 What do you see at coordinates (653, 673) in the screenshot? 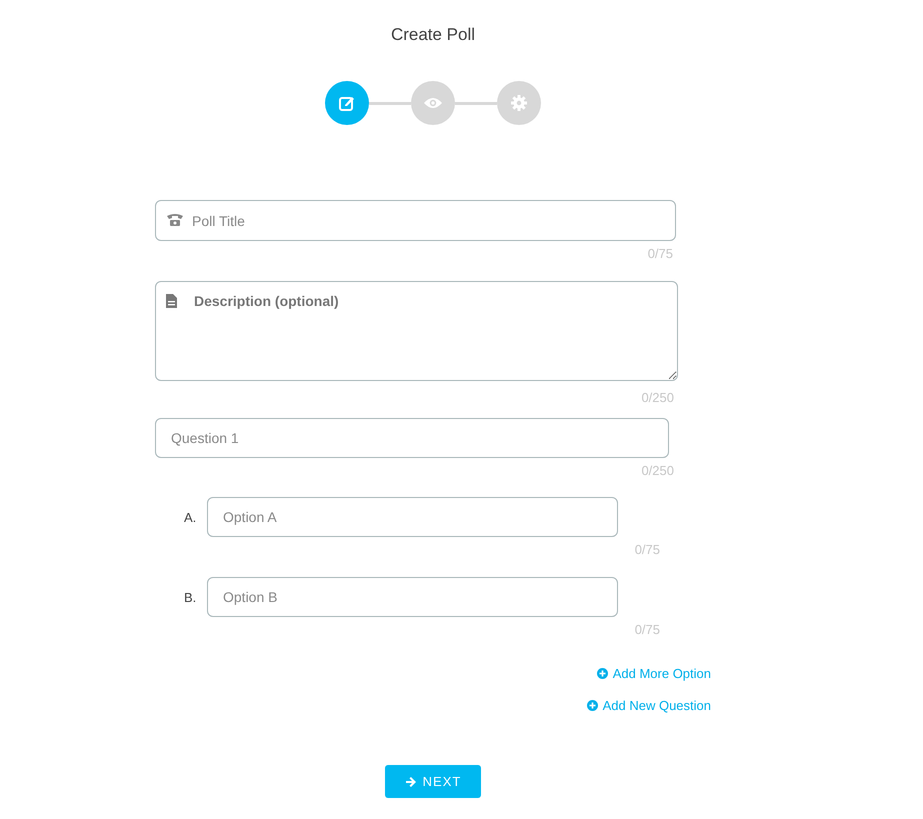
I see `add-link: Add More Option` at bounding box center [653, 673].